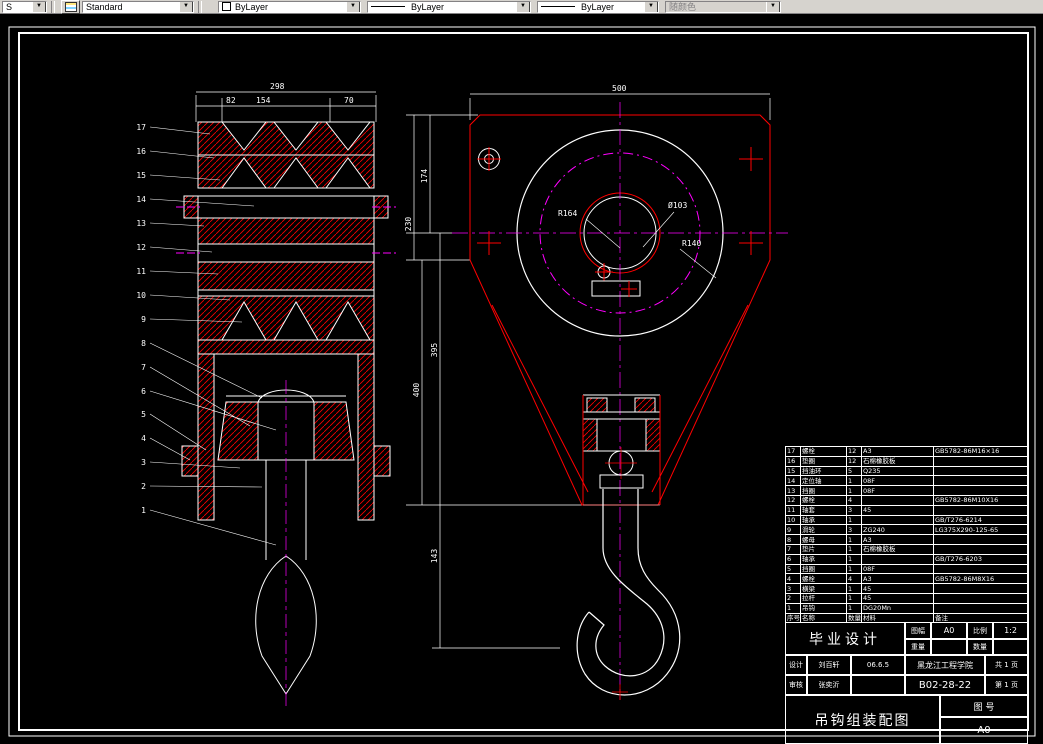 This screenshot has width=1043, height=744. What do you see at coordinates (1006, 685) in the screenshot?
I see `page-number: 第 1 页` at bounding box center [1006, 685].